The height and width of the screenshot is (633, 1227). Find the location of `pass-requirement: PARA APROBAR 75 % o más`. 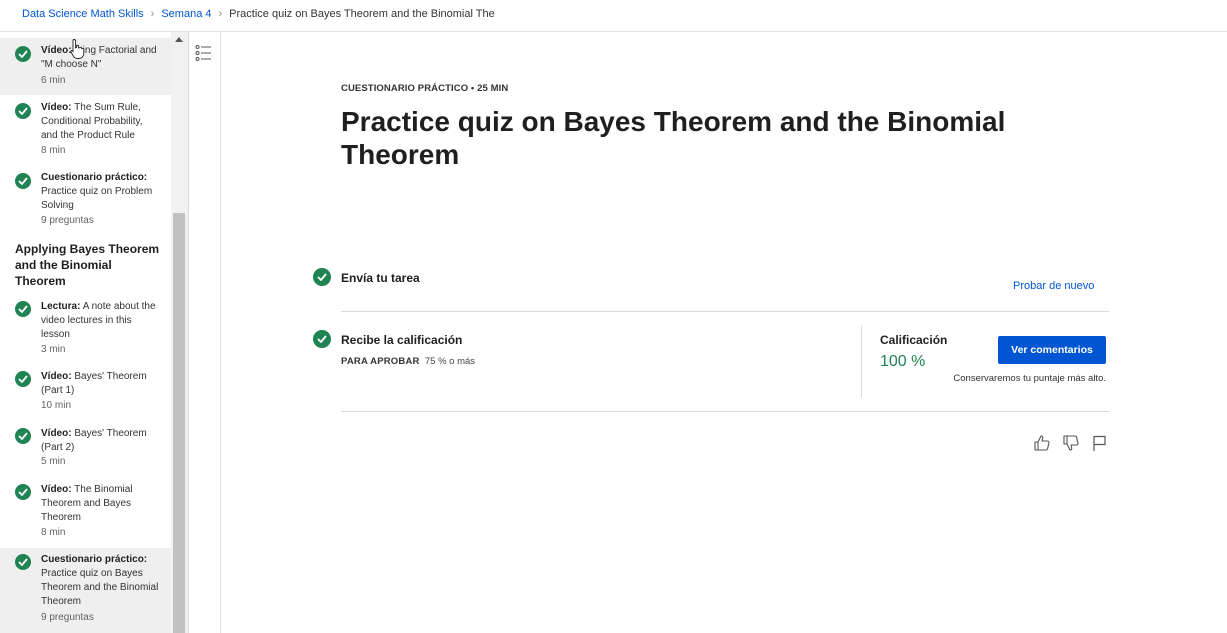

pass-requirement: PARA APROBAR 75 % o más is located at coordinates (408, 361).